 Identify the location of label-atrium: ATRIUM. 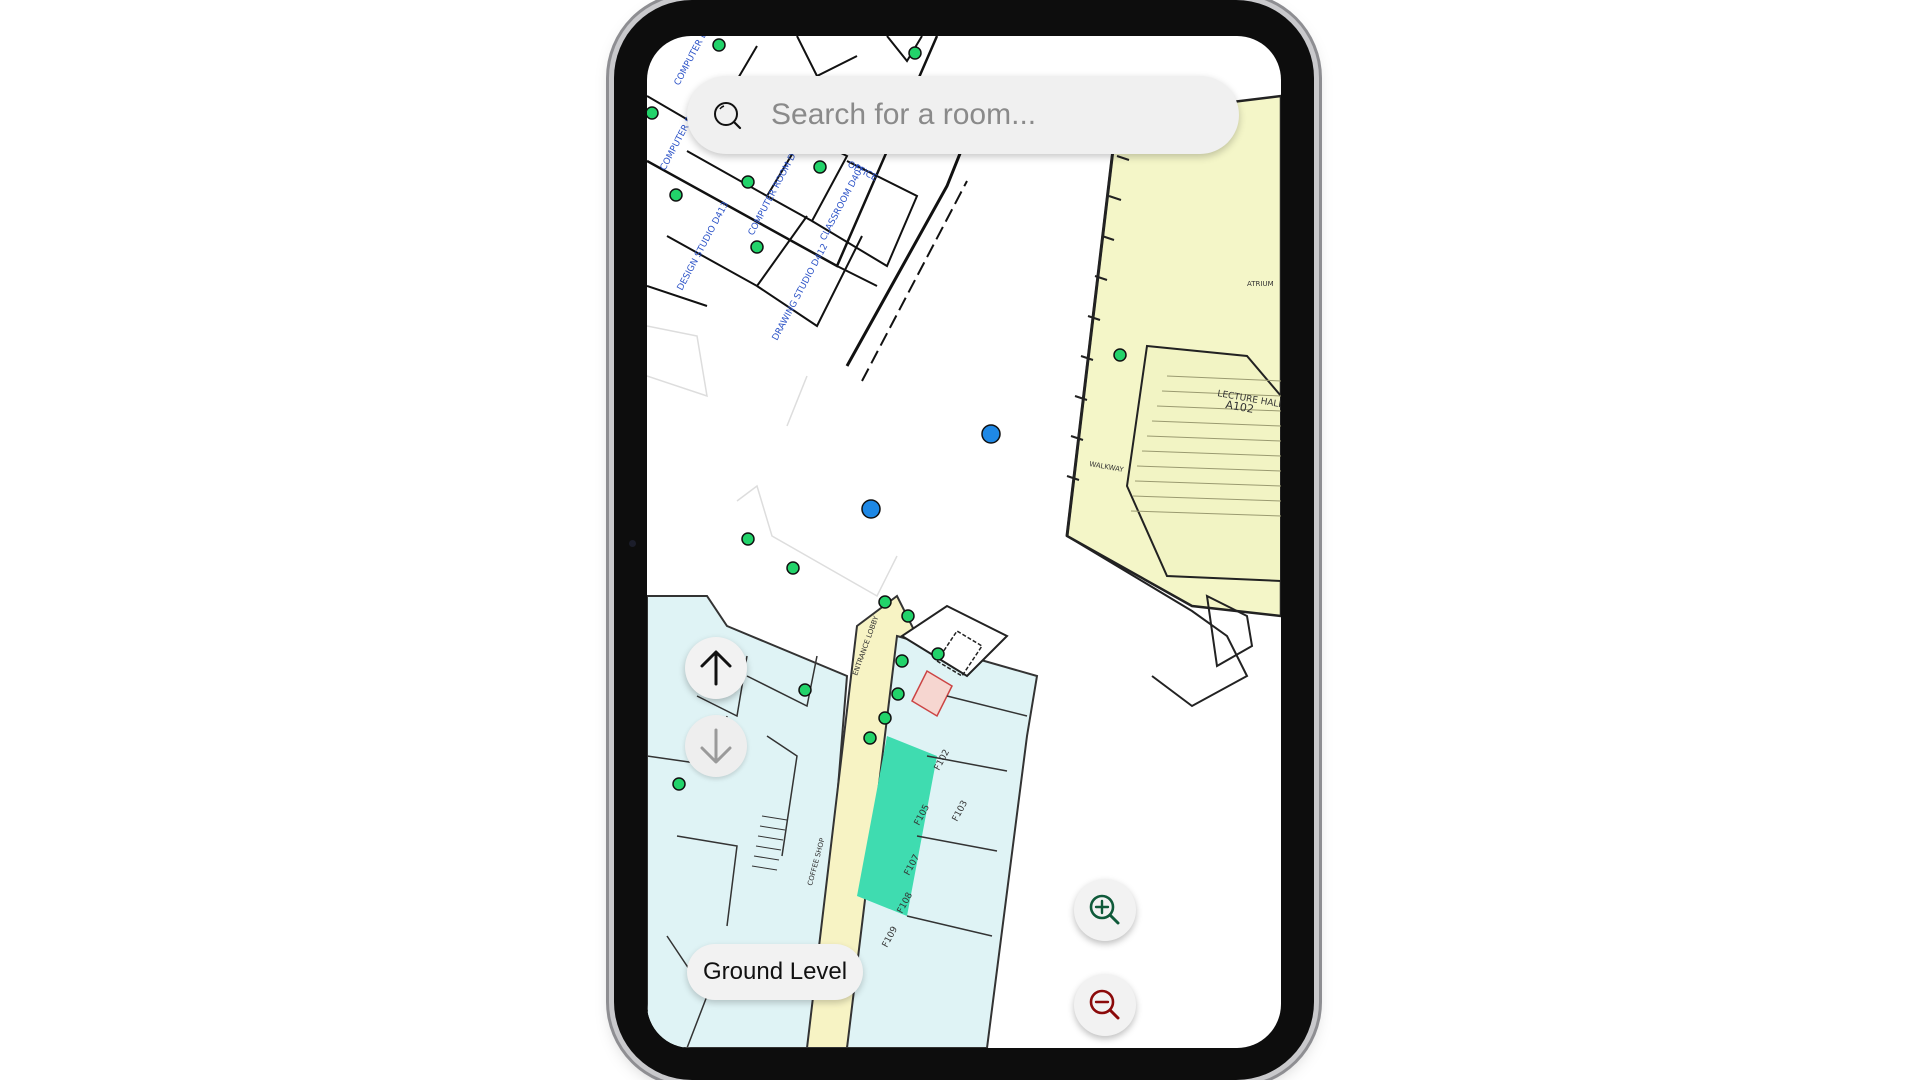
(1260, 284).